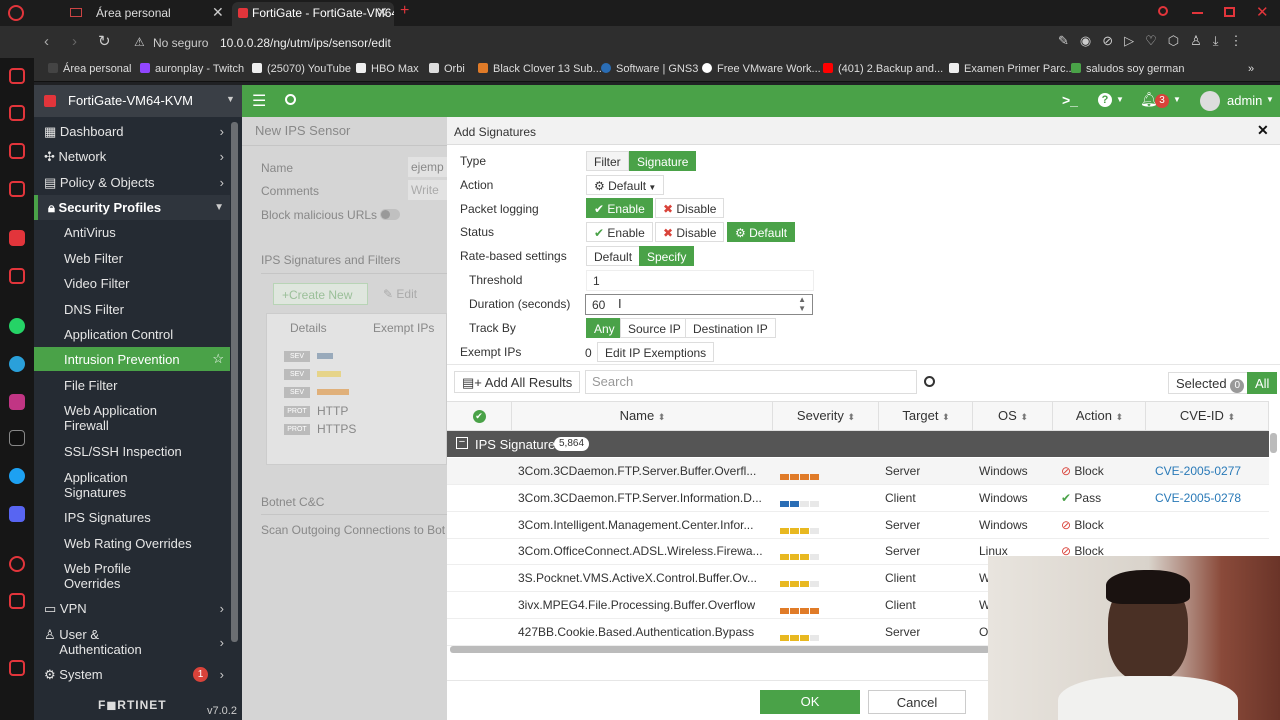  Describe the element at coordinates (1013, 416) in the screenshot. I see `col-os: OS ⬍` at that location.